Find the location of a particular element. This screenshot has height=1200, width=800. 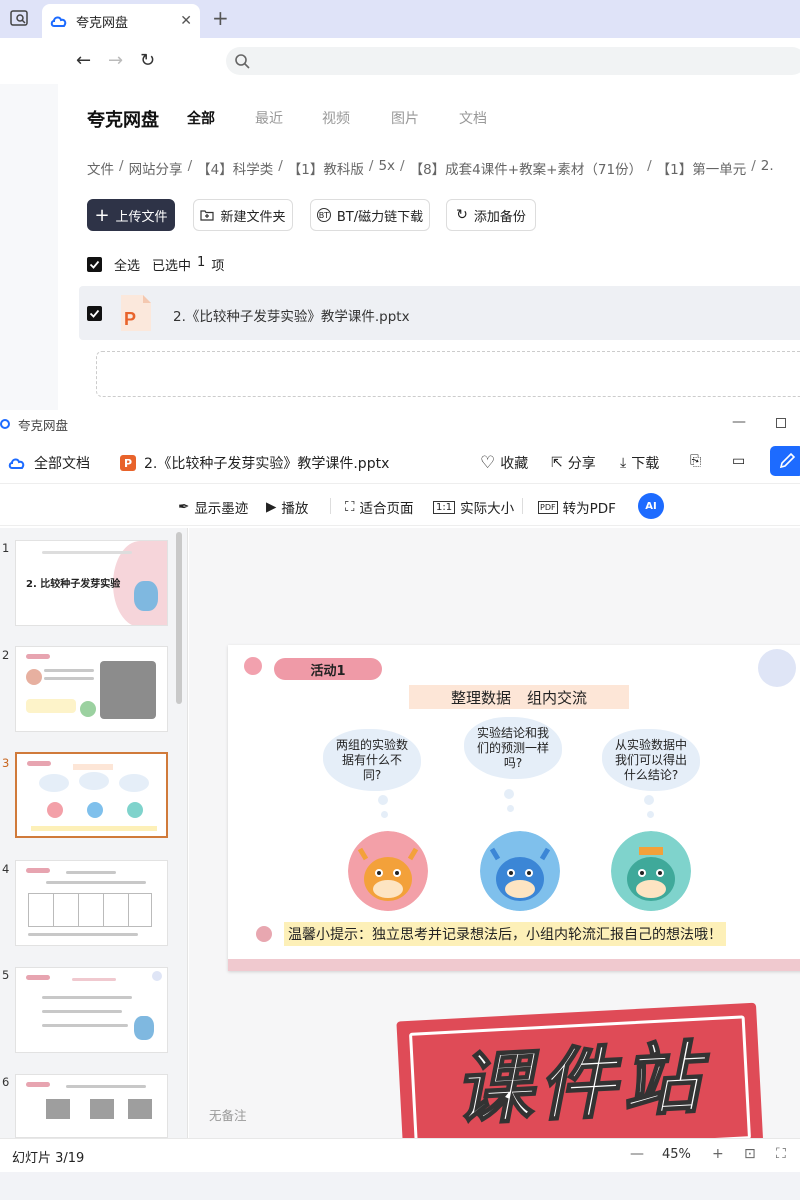

upload-file-button: + 上传文件 is located at coordinates (131, 215).